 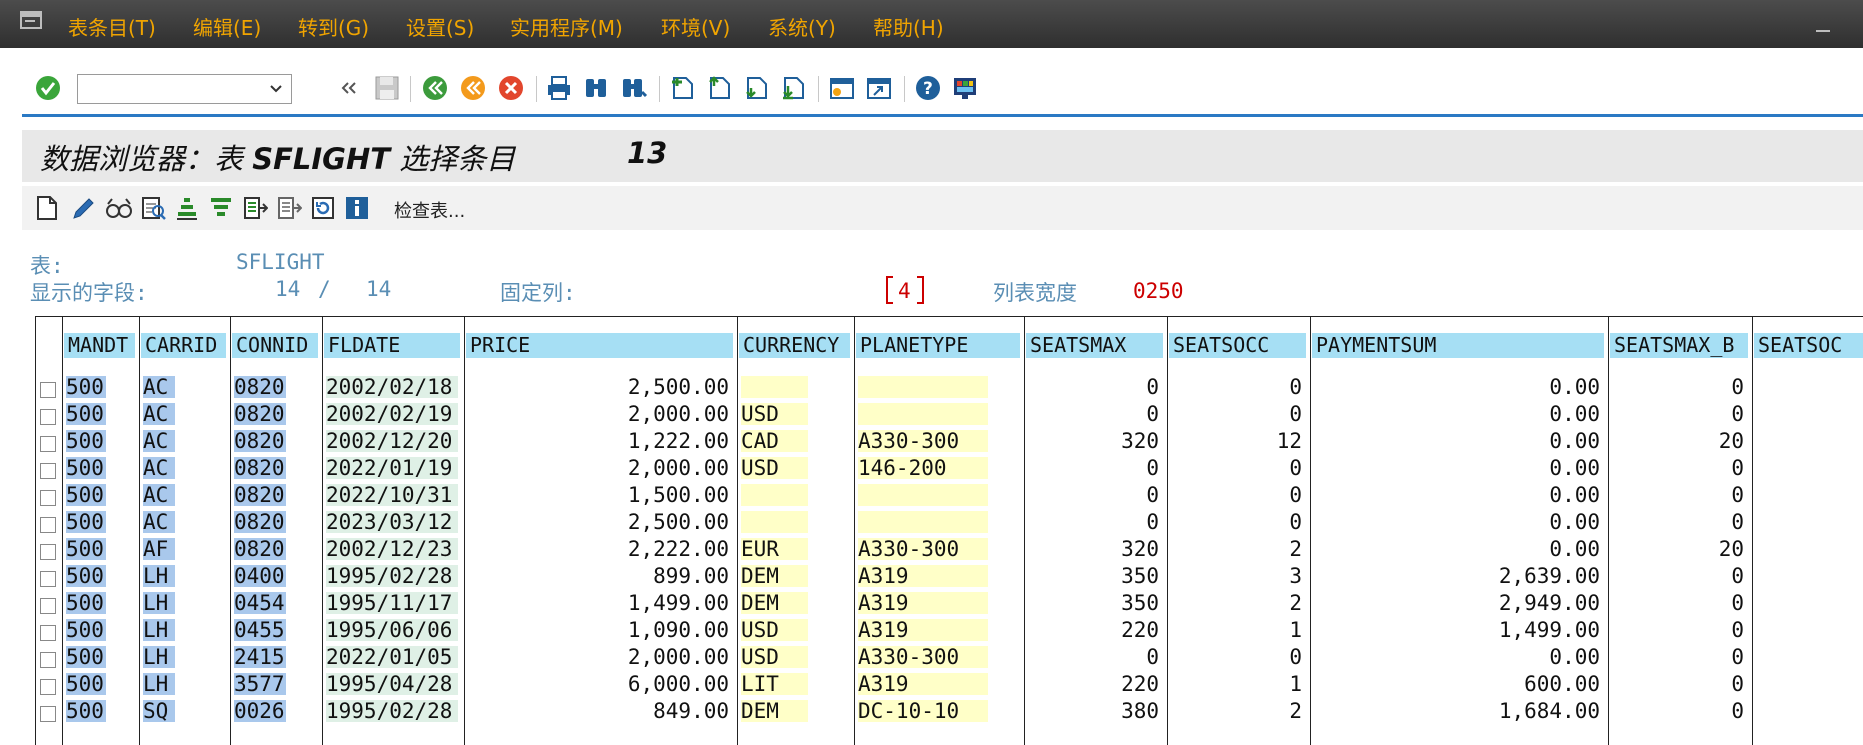 What do you see at coordinates (923, 414) in the screenshot?
I see `cell-planetype` at bounding box center [923, 414].